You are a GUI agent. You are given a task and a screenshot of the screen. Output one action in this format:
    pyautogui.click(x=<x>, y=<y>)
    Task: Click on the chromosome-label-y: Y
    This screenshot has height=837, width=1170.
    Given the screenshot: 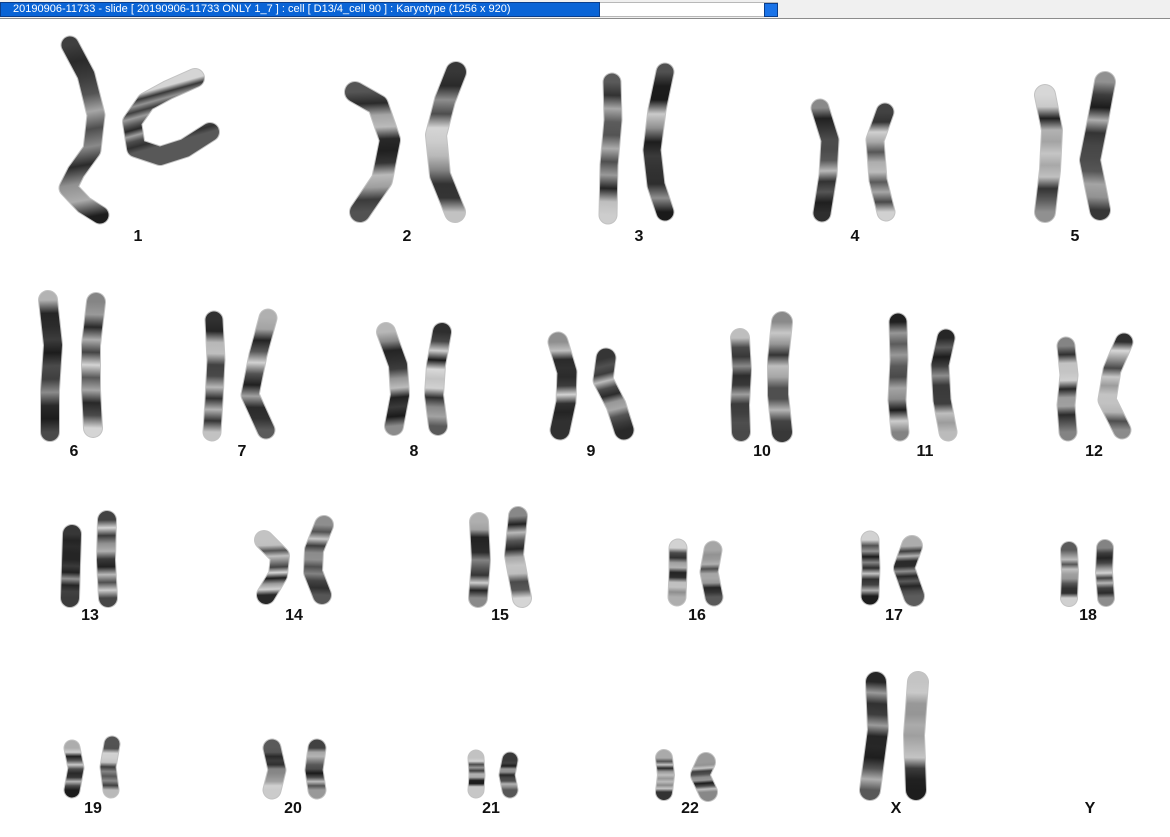 What is the action you would take?
    pyautogui.click(x=1090, y=808)
    